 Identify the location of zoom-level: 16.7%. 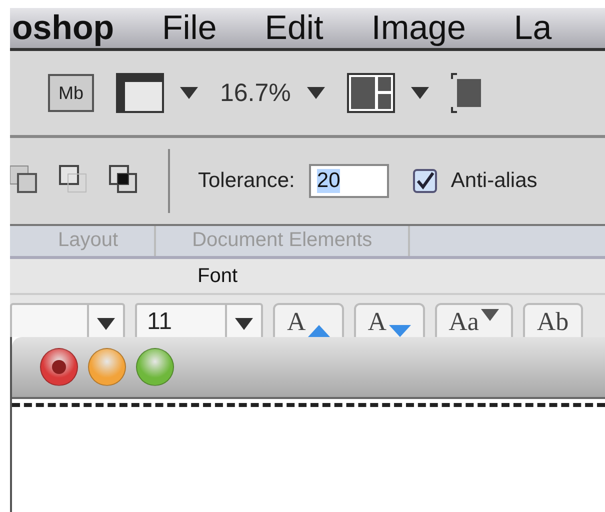
(255, 93).